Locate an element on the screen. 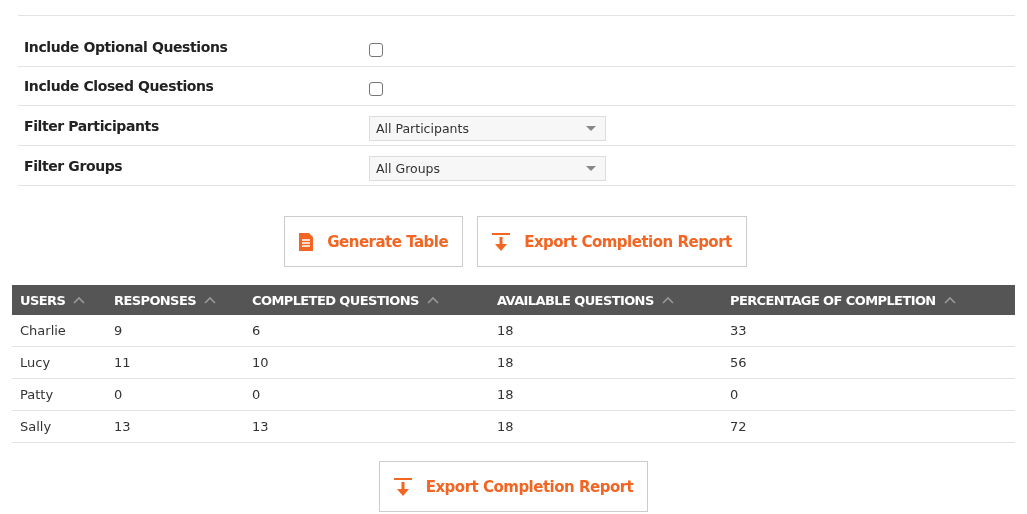  table-cell: 33 is located at coordinates (868, 331).